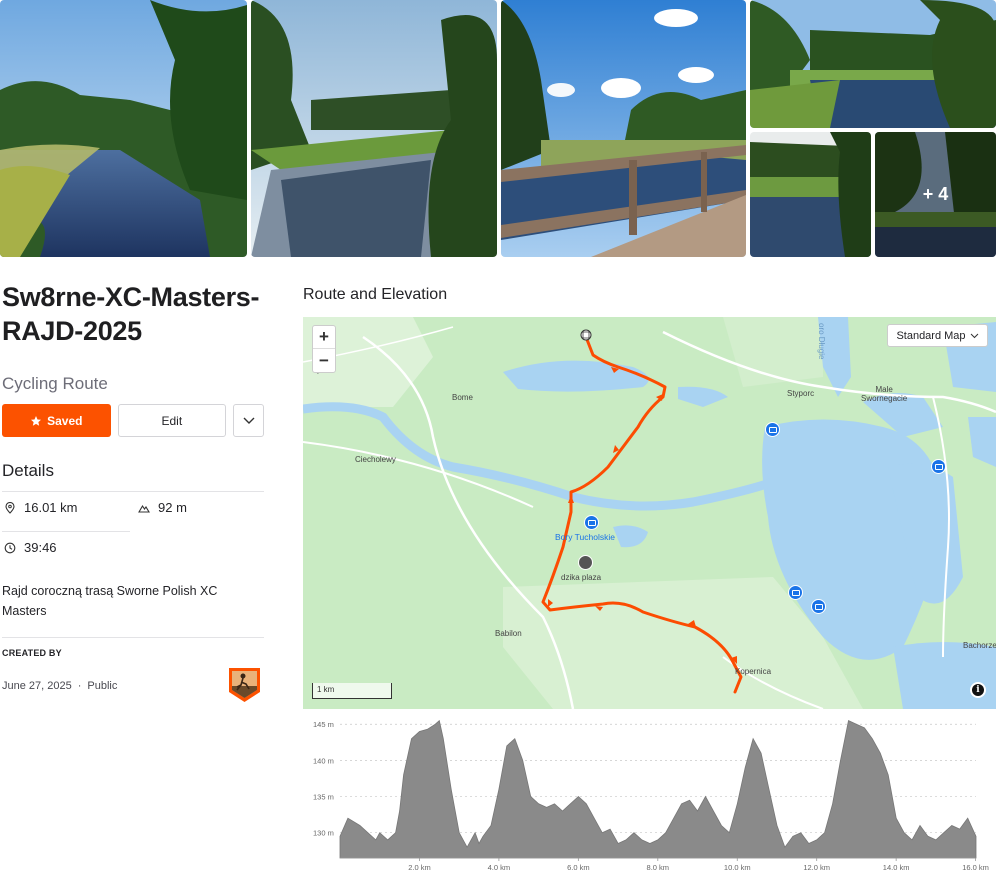 This screenshot has height=875, width=1000. I want to click on x-tick-label: 2.0 km, so click(419, 867).